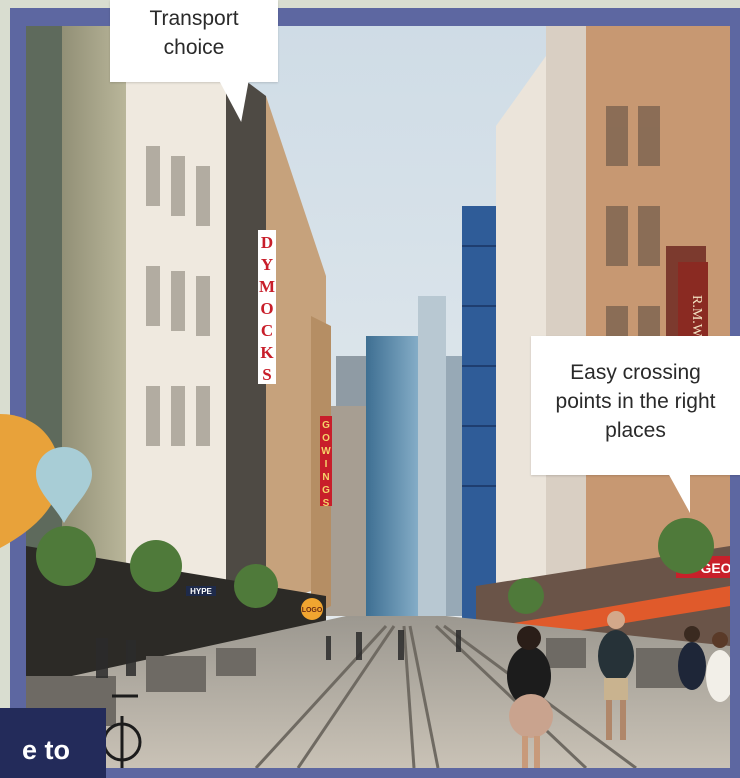 Image resolution: width=740 pixels, height=778 pixels. I want to click on sign-gowings-letter: W, so click(326, 451).